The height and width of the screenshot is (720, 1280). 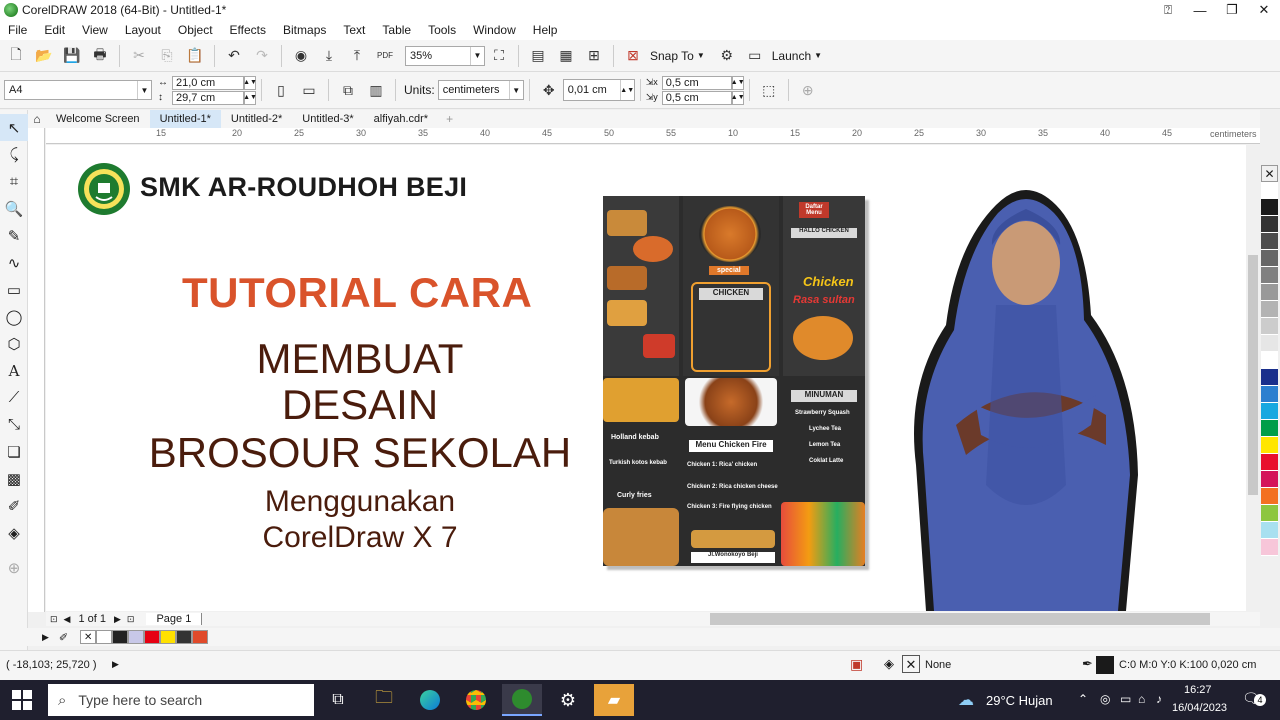 What do you see at coordinates (1168, 10) in the screenshot?
I see `account-icon: ⍰` at bounding box center [1168, 10].